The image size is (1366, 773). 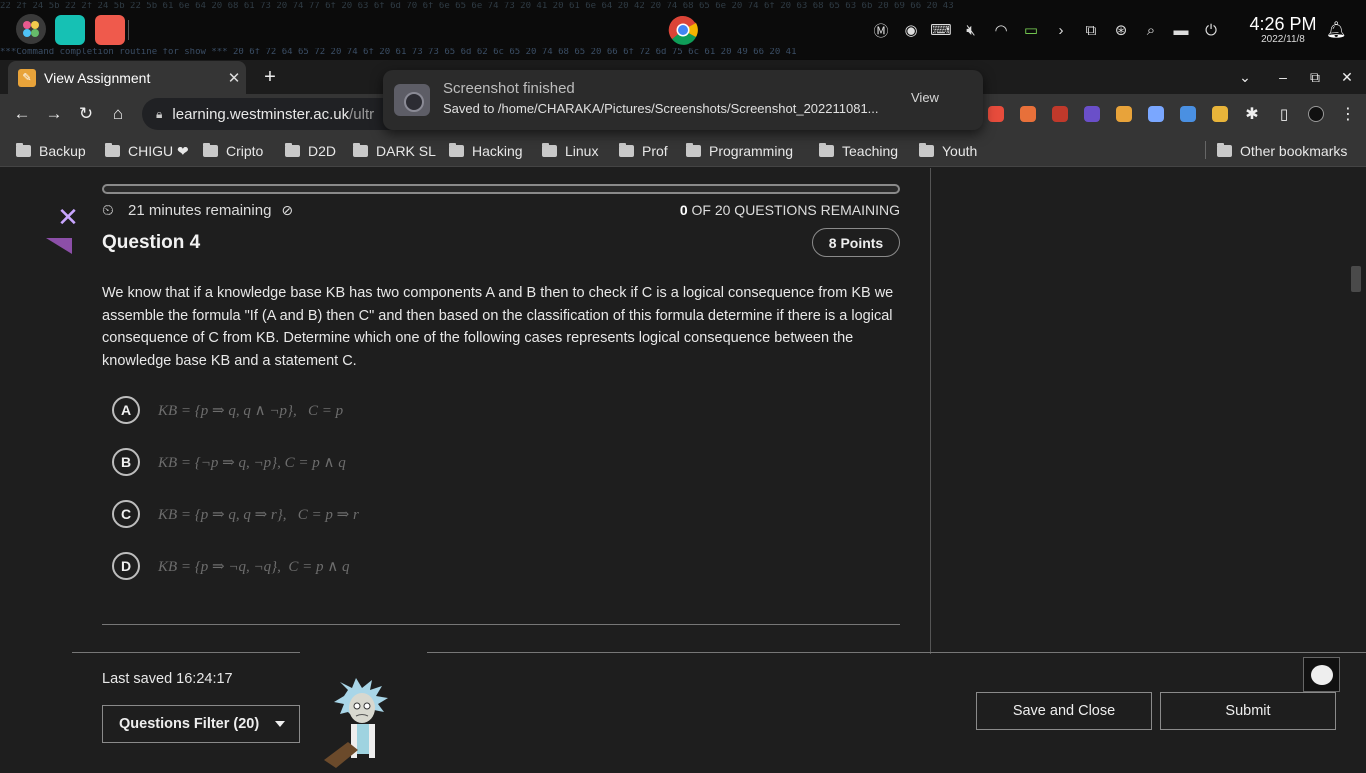 I want to click on bookmark-folder: DARK SL, so click(x=394, y=151).